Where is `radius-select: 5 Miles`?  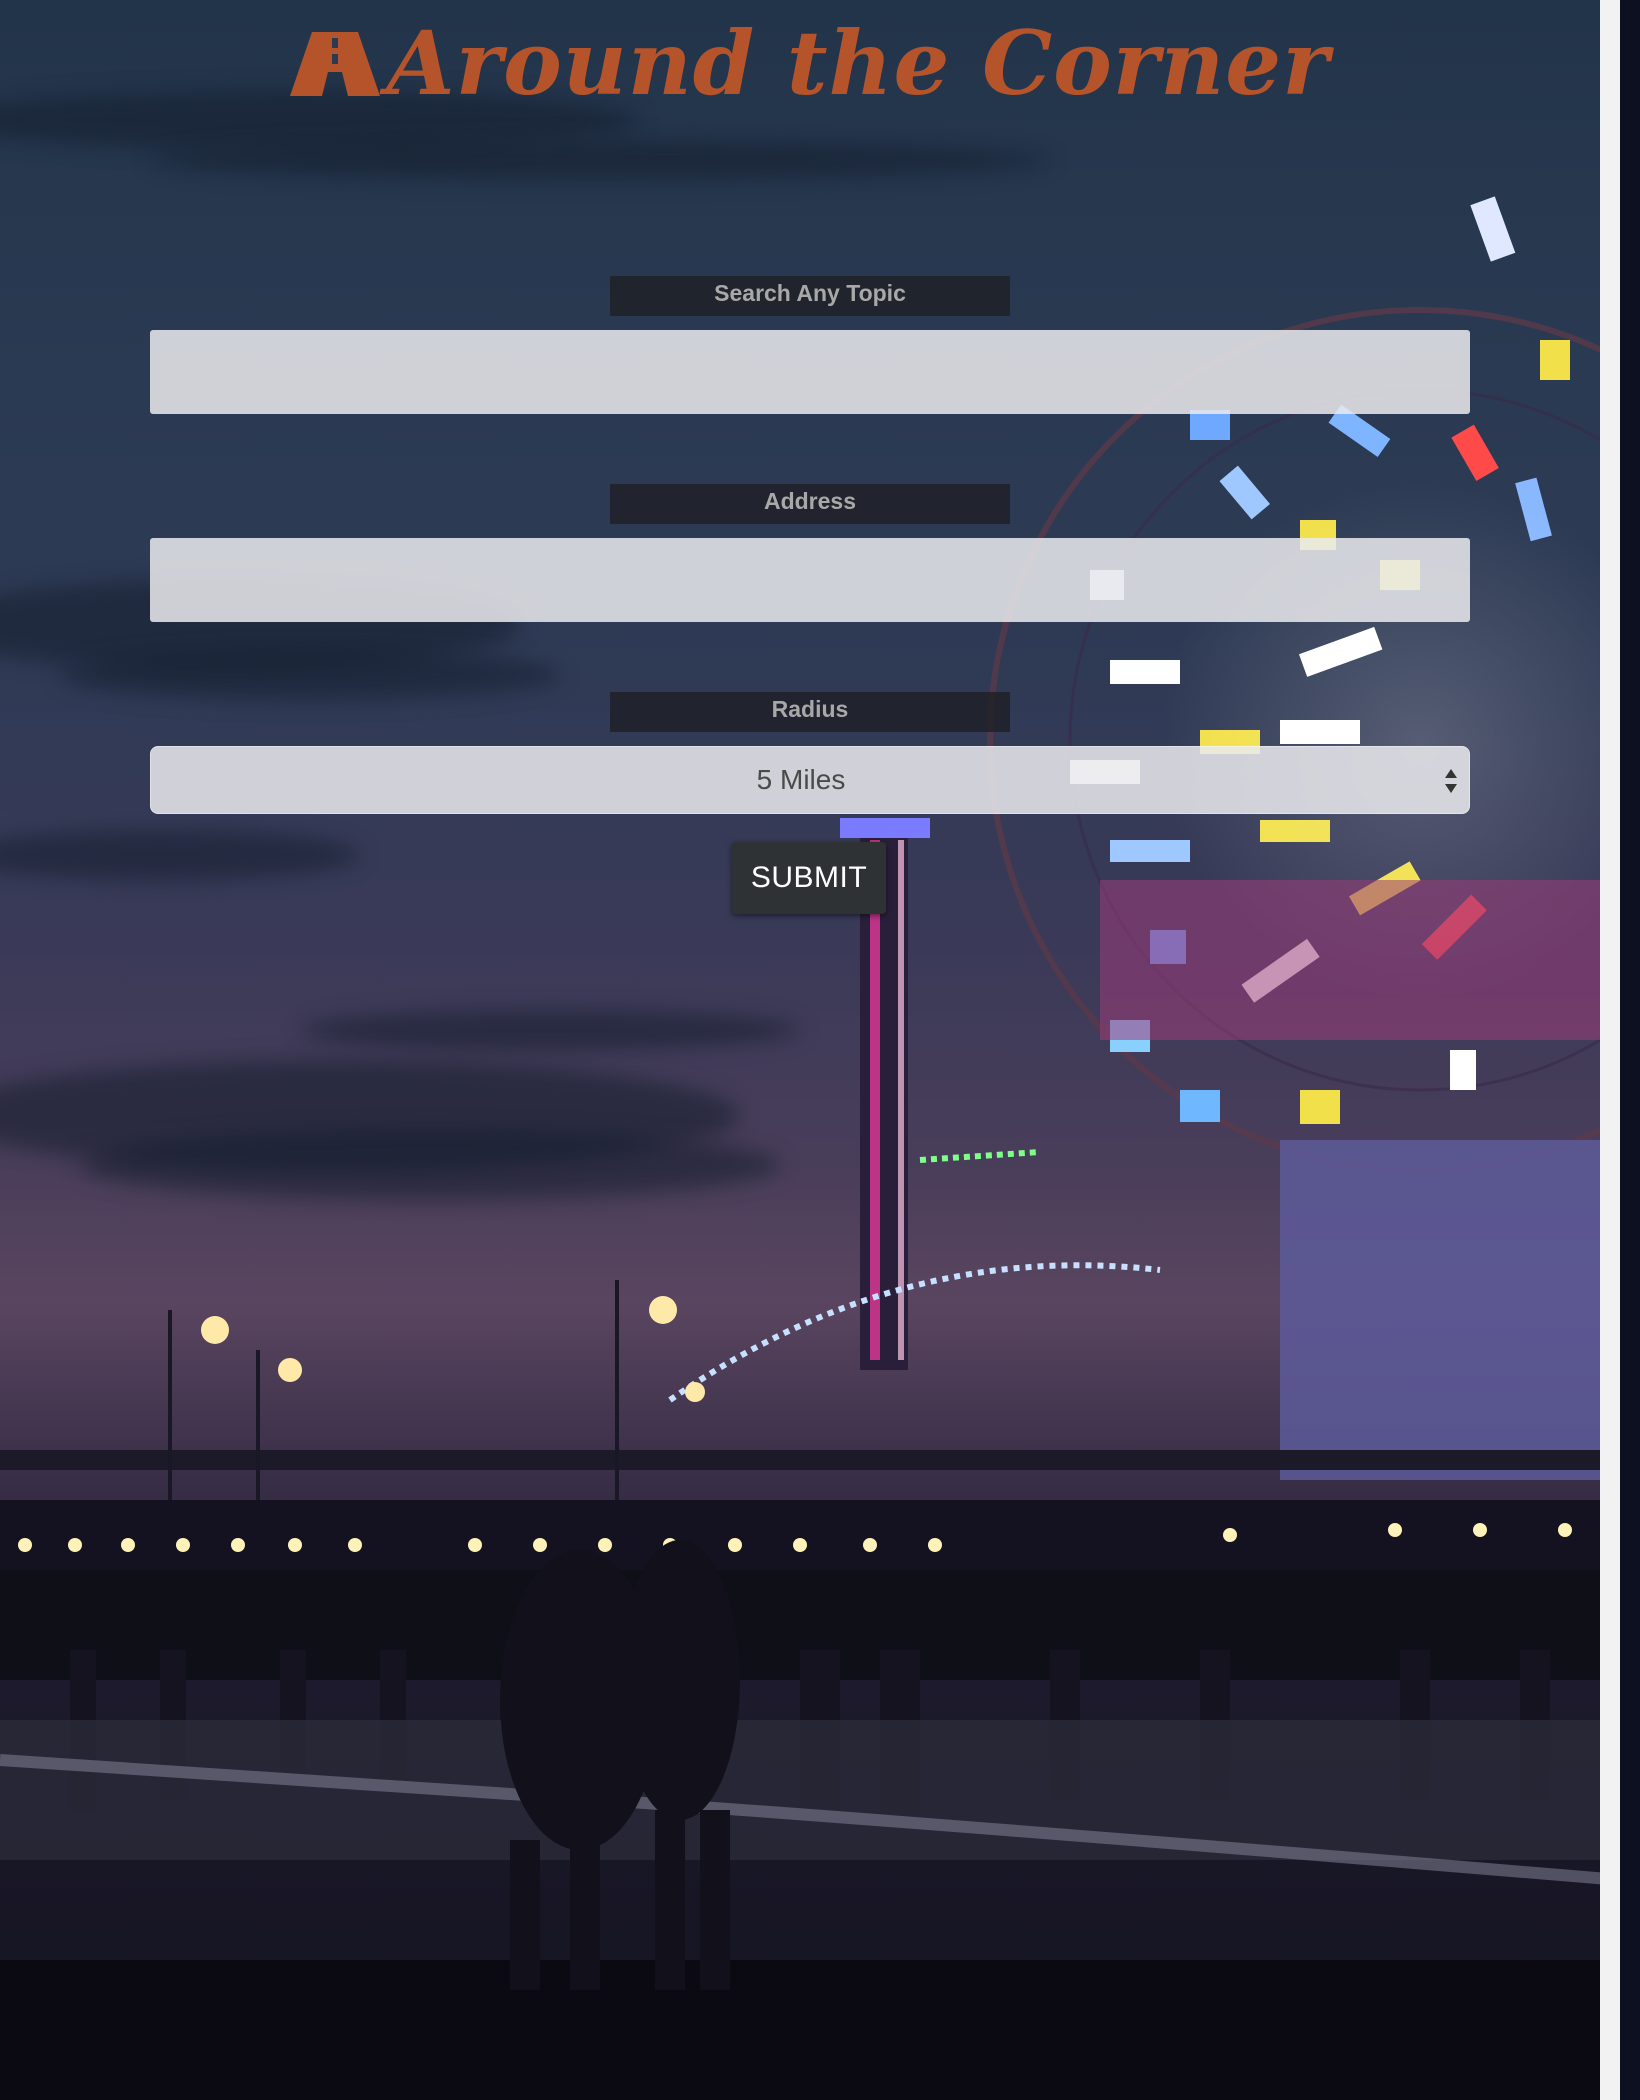
radius-select: 5 Miles is located at coordinates (810, 780).